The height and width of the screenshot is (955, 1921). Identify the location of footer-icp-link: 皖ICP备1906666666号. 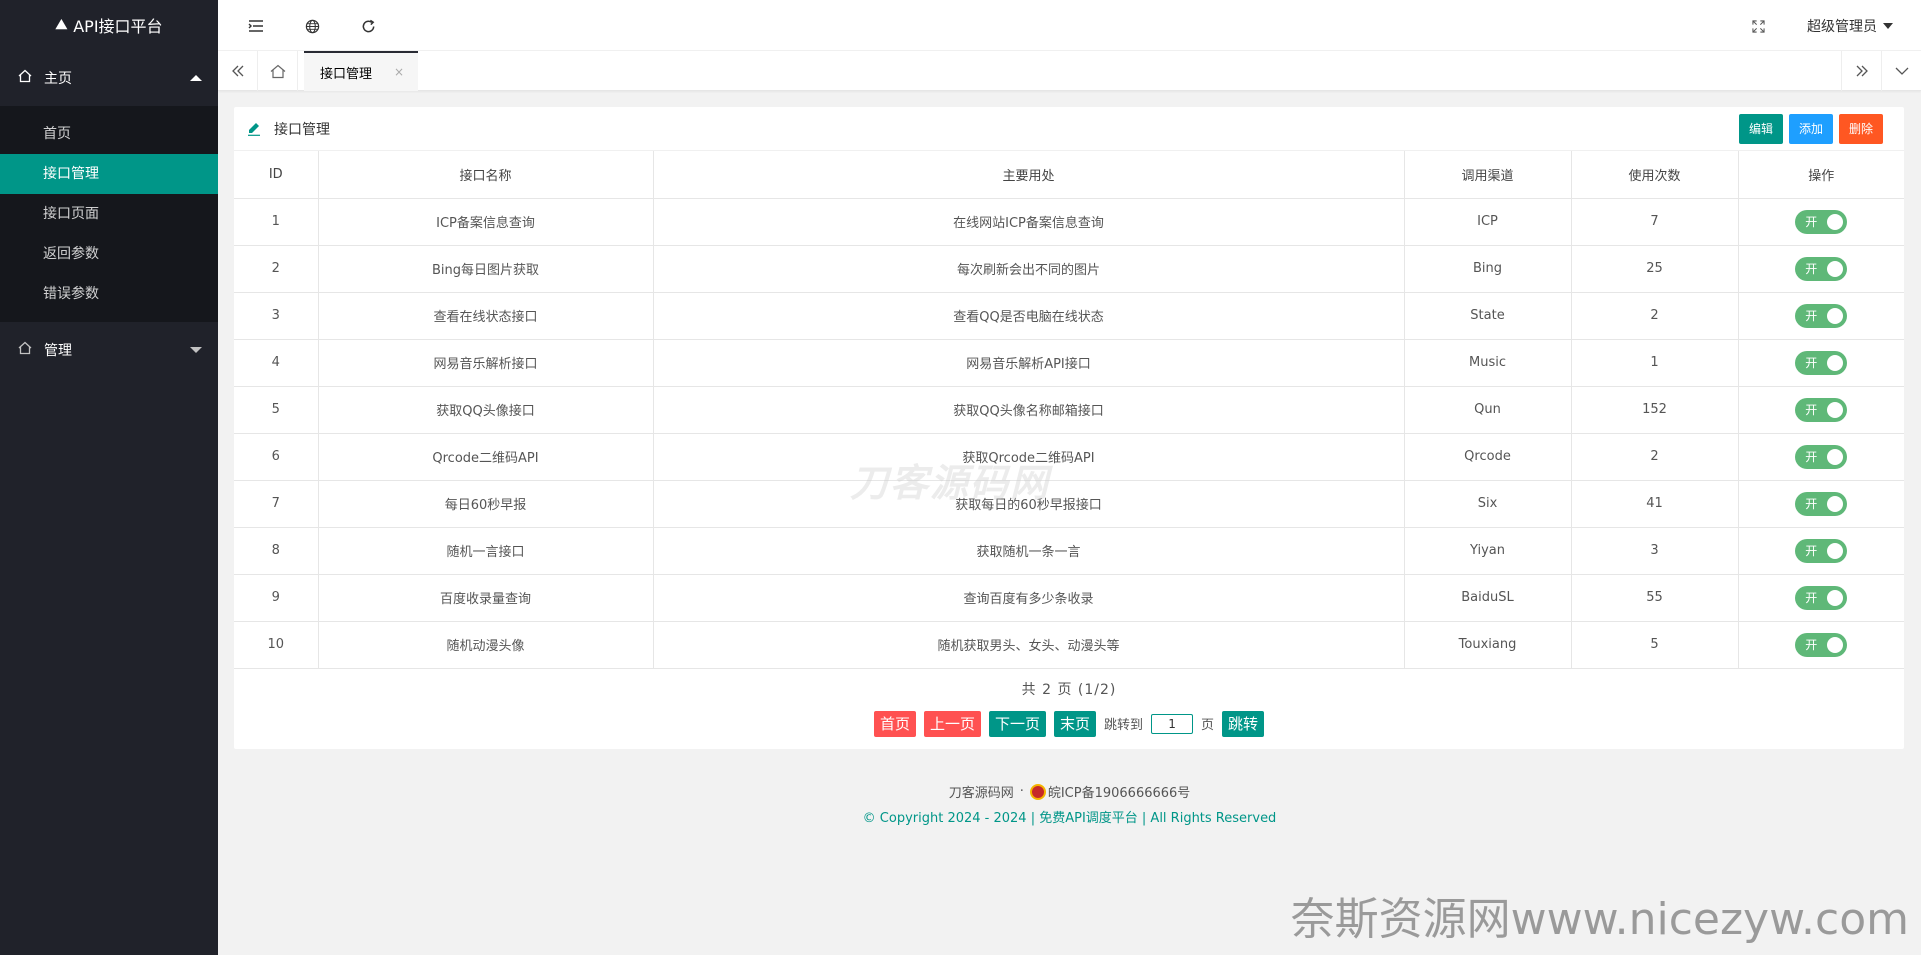
(1119, 791).